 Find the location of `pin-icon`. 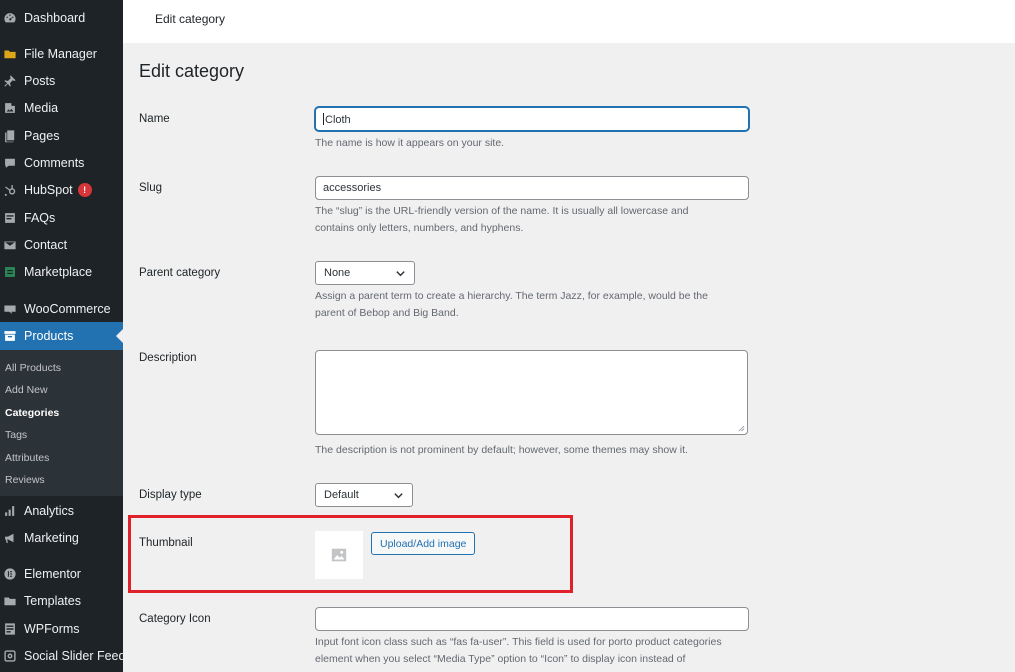

pin-icon is located at coordinates (10, 81).